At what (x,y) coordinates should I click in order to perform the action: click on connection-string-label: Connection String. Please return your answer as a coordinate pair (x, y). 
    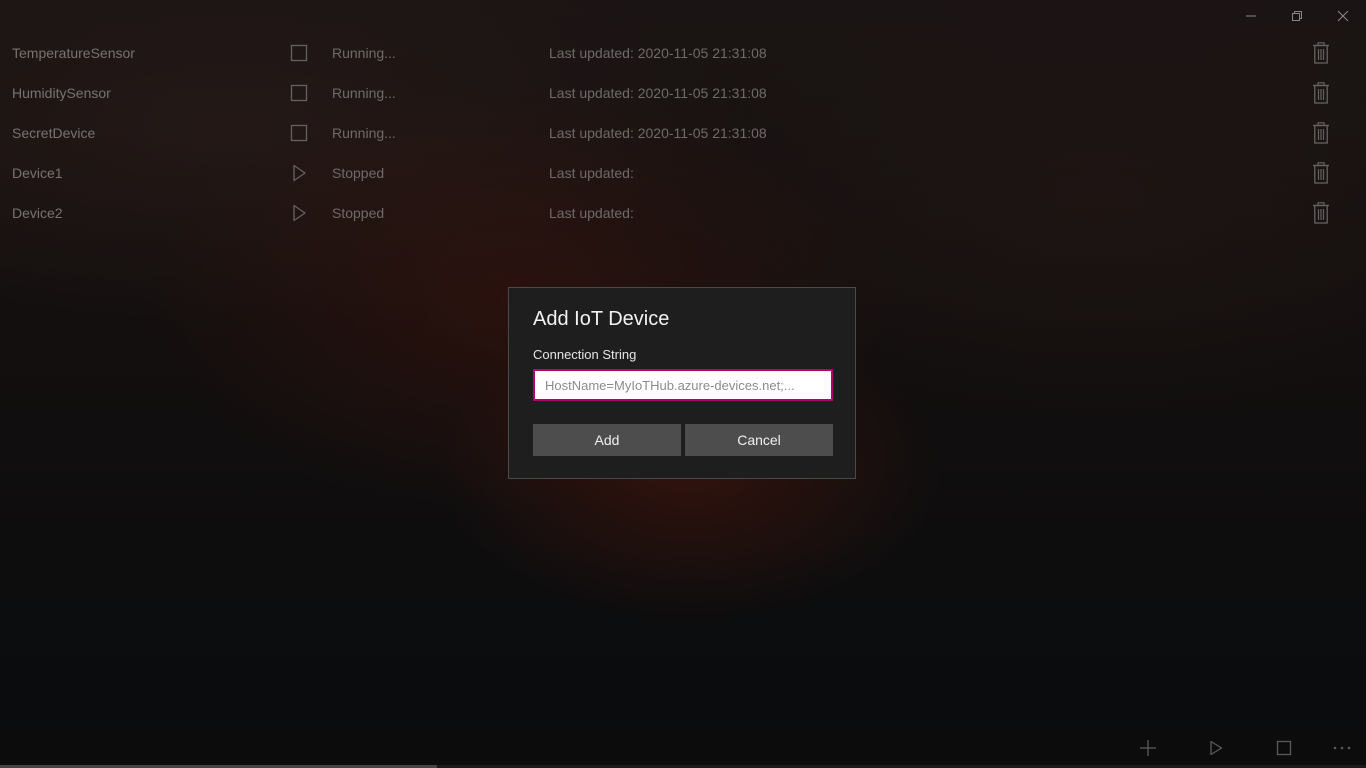
    Looking at the image, I should click on (585, 354).